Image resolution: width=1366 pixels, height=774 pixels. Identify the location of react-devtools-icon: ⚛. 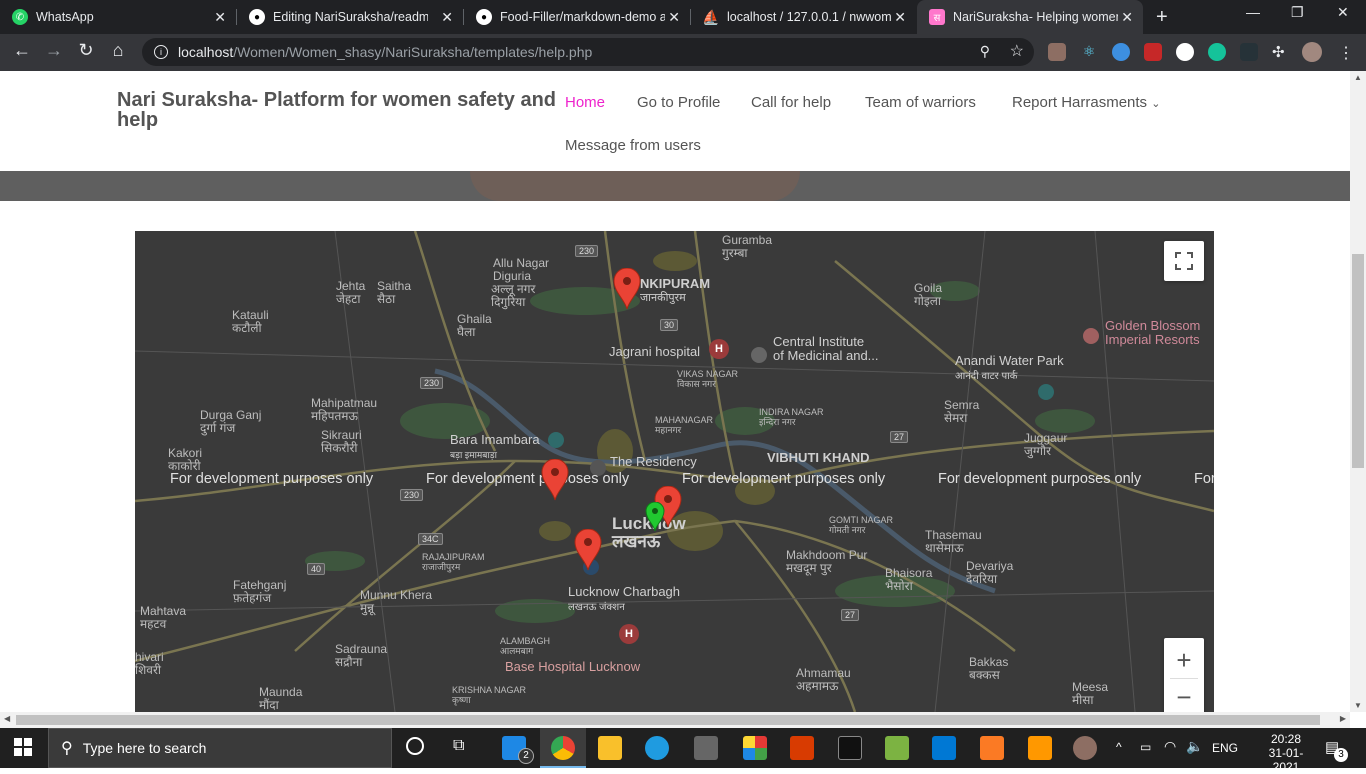
(1089, 52).